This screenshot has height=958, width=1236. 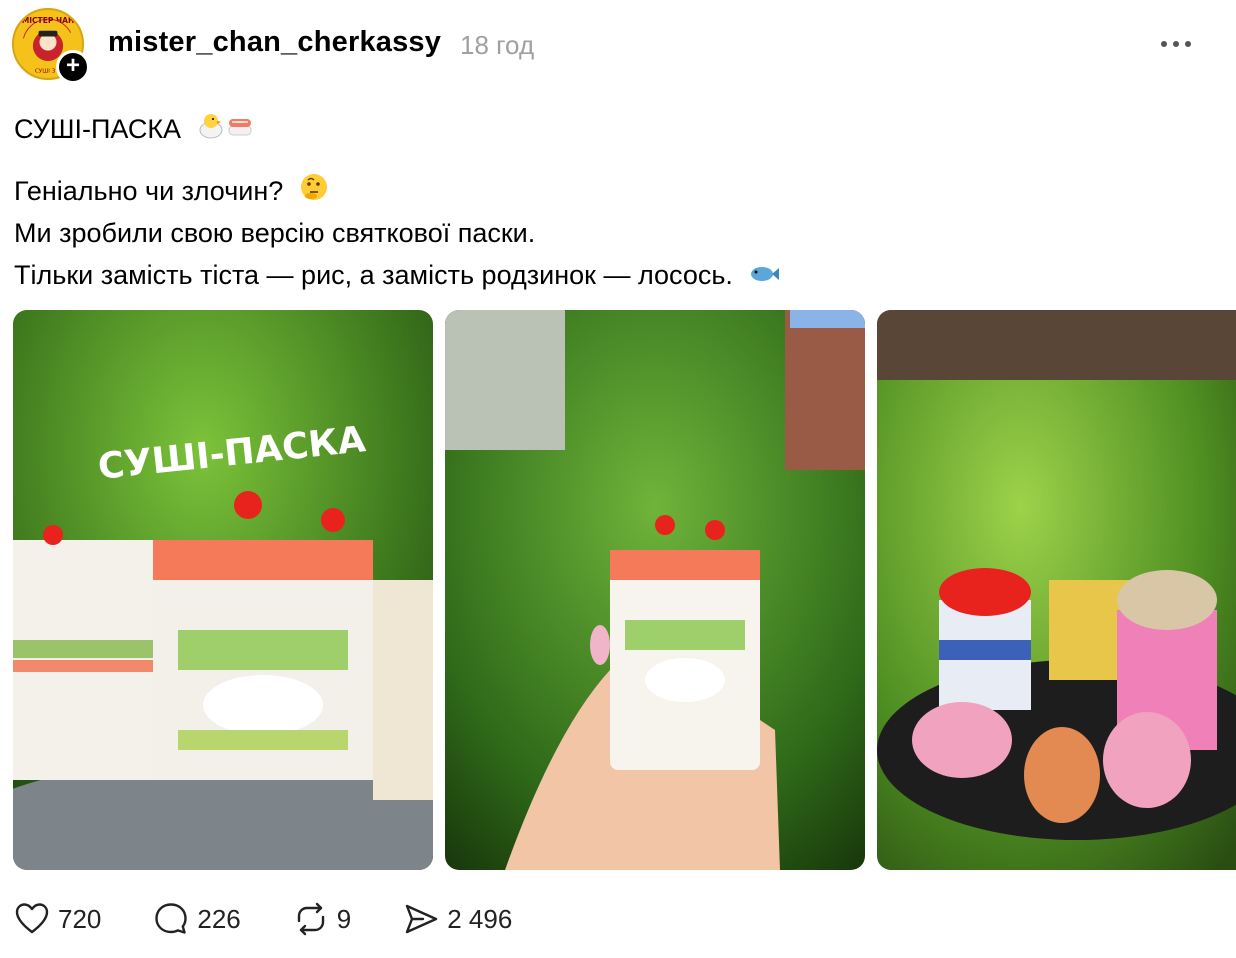 What do you see at coordinates (226, 131) in the screenshot?
I see `hatching-chick-sushi-emoji-icon` at bounding box center [226, 131].